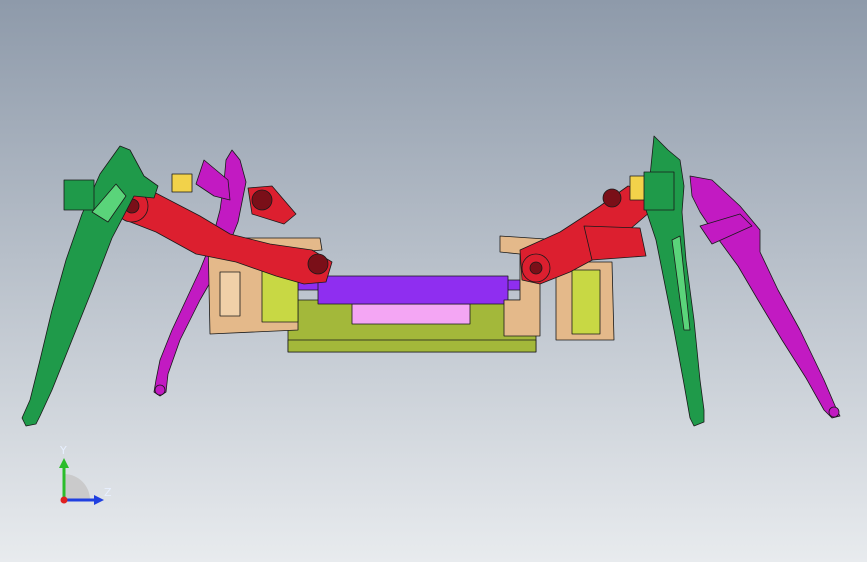 The image size is (867, 562). I want to click on center-block, so click(411, 314).